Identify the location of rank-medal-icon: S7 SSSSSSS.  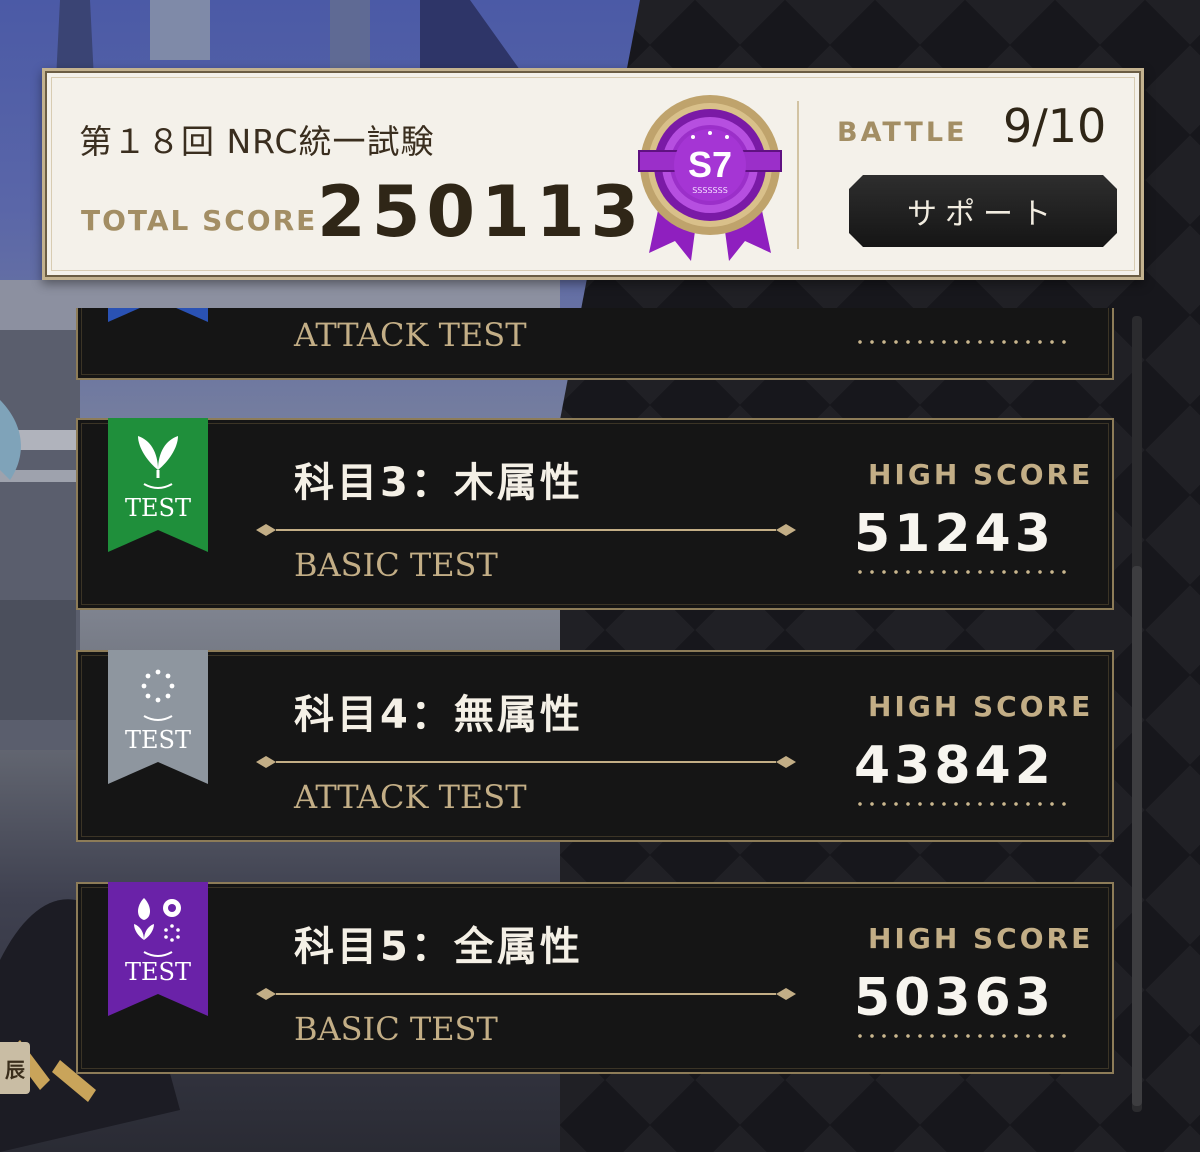
(710, 178).